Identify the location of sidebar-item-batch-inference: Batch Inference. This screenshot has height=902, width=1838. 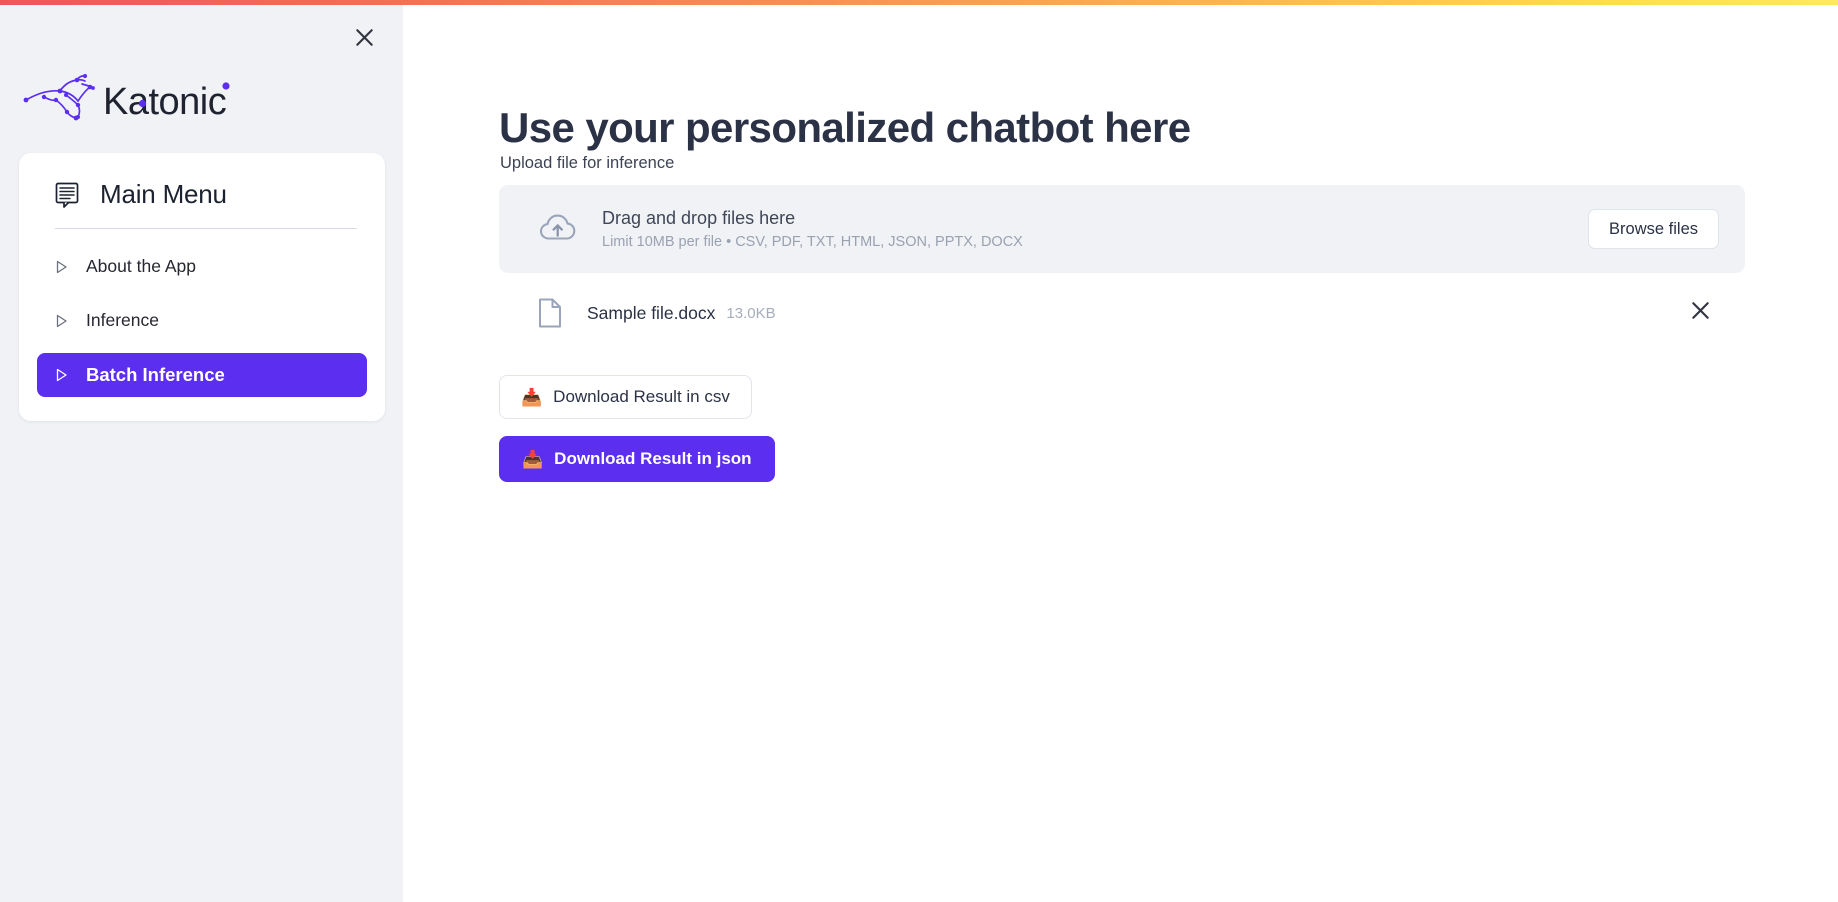
(202, 375).